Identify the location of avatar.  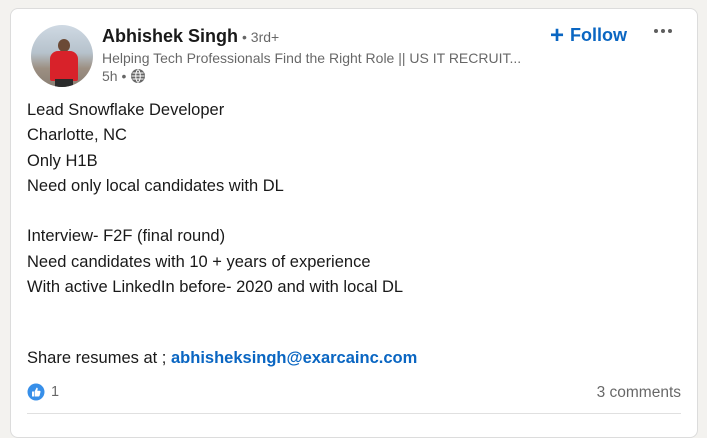
(62, 56).